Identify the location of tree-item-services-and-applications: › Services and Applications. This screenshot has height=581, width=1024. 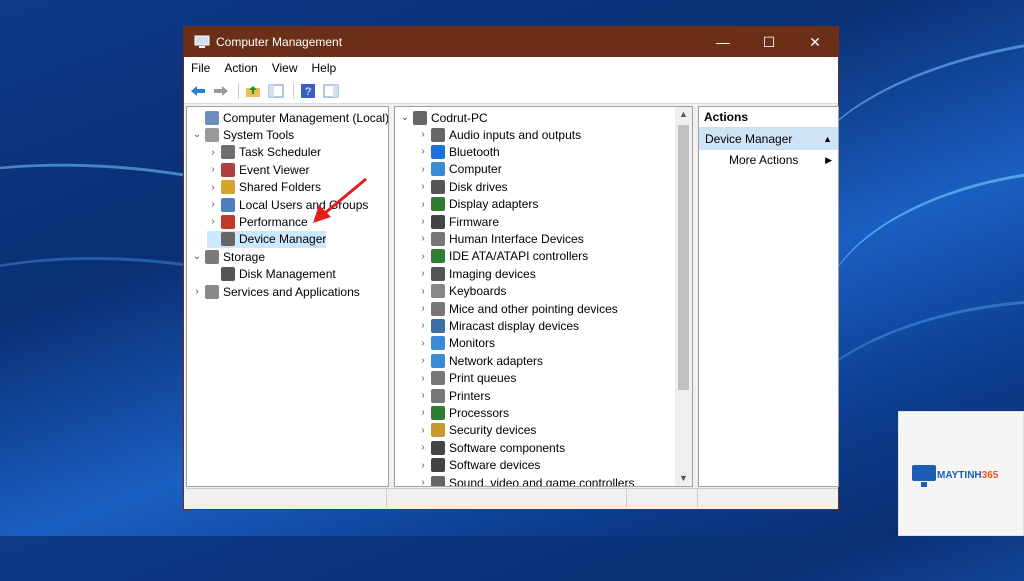
(275, 291).